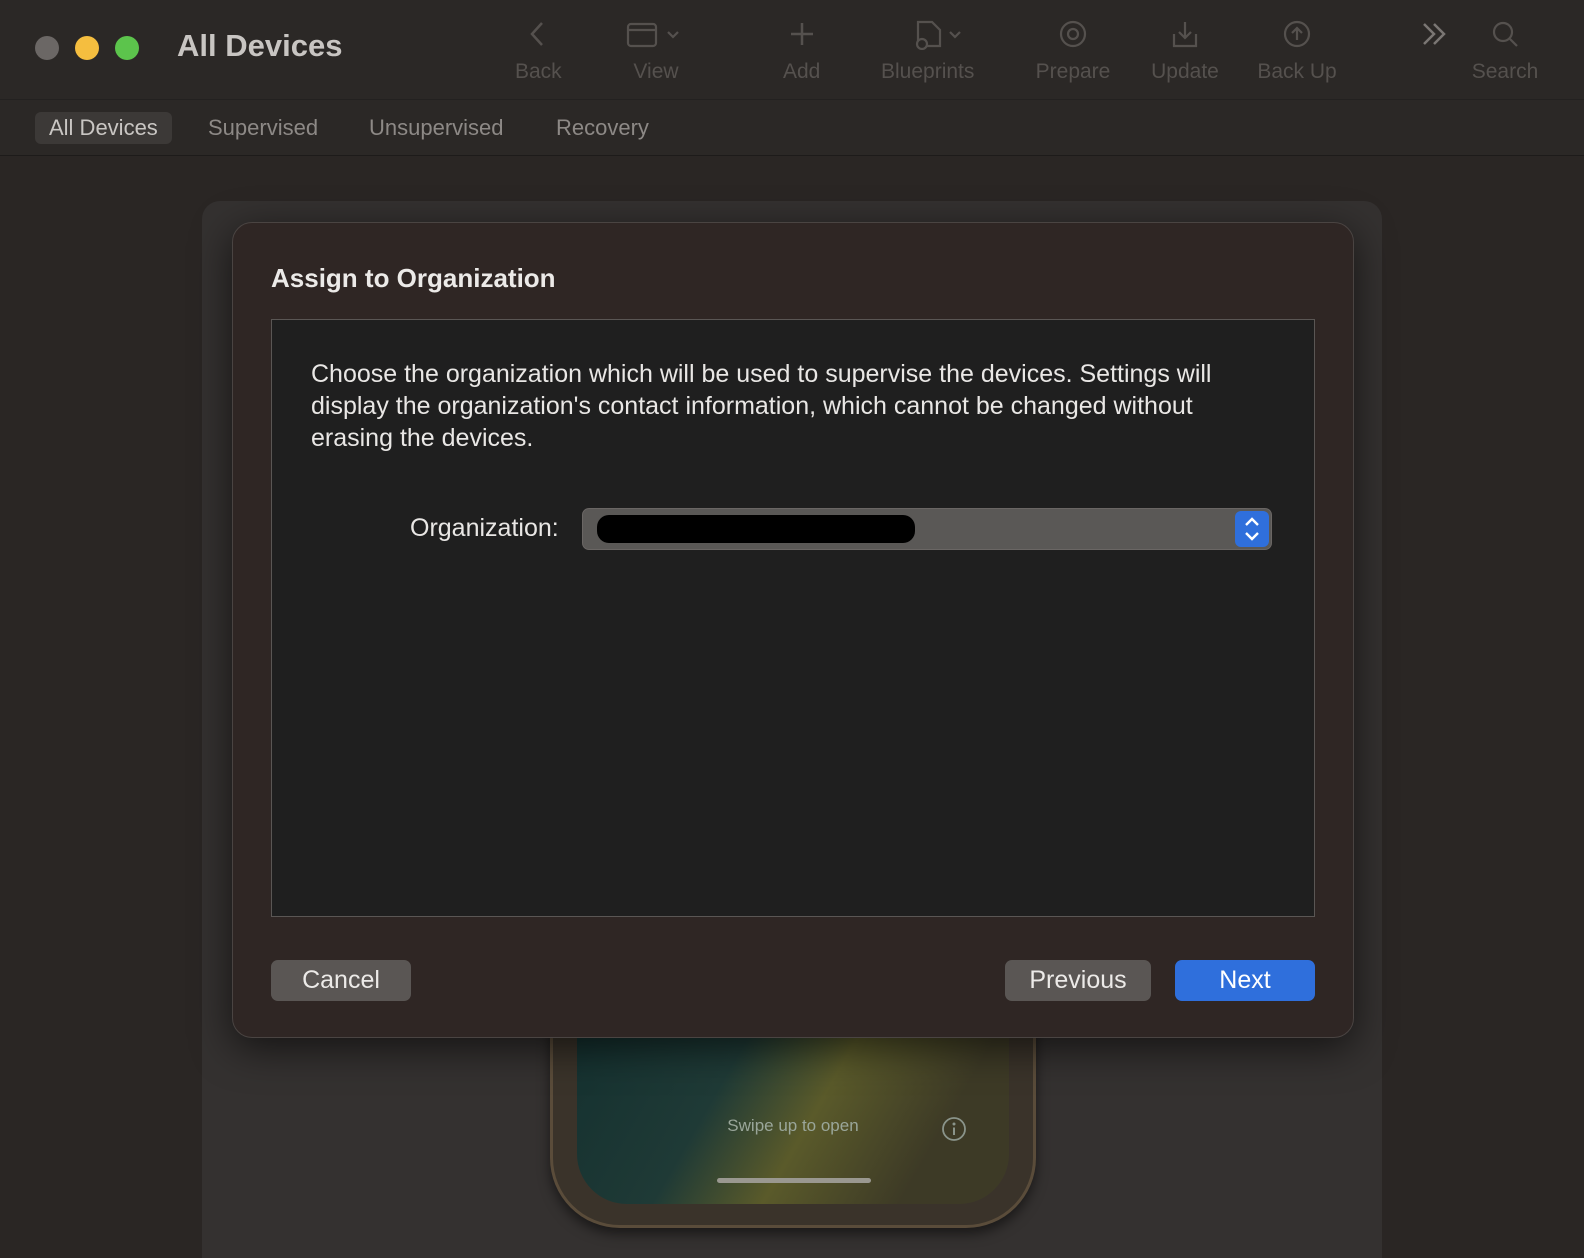 The image size is (1584, 1258). What do you see at coordinates (794, 1180) in the screenshot?
I see `home-indicator` at bounding box center [794, 1180].